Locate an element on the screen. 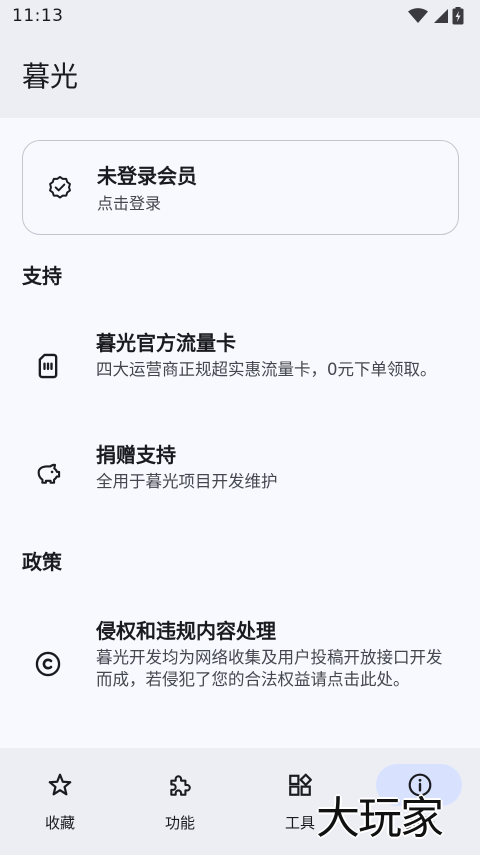  login-card-subtitle: 点击登录 is located at coordinates (129, 203).